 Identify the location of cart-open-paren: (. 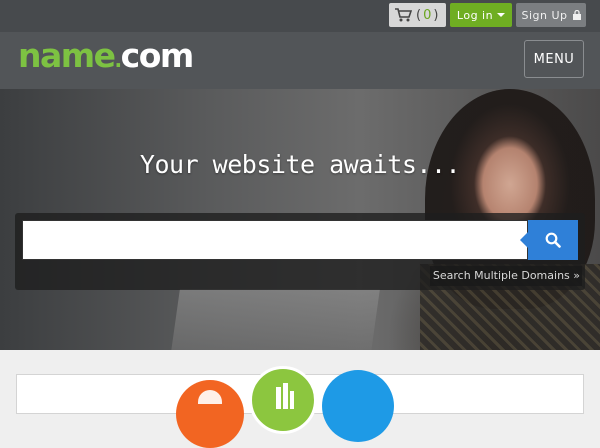
(419, 15).